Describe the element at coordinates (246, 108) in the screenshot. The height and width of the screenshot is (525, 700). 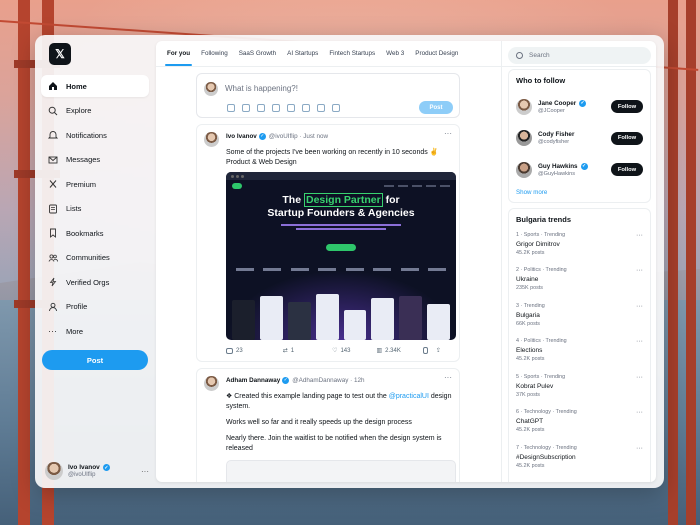
I see `gif-icon` at that location.